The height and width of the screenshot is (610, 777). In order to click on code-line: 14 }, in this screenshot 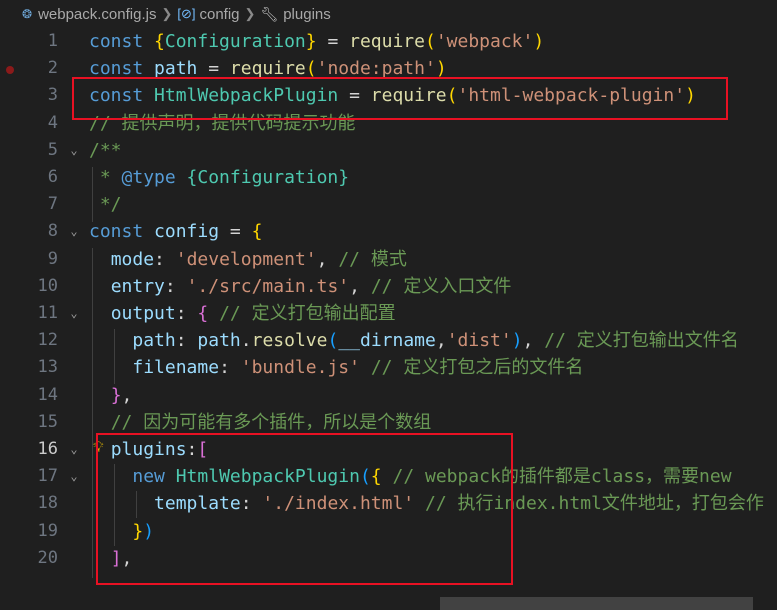, I will do `click(388, 395)`.